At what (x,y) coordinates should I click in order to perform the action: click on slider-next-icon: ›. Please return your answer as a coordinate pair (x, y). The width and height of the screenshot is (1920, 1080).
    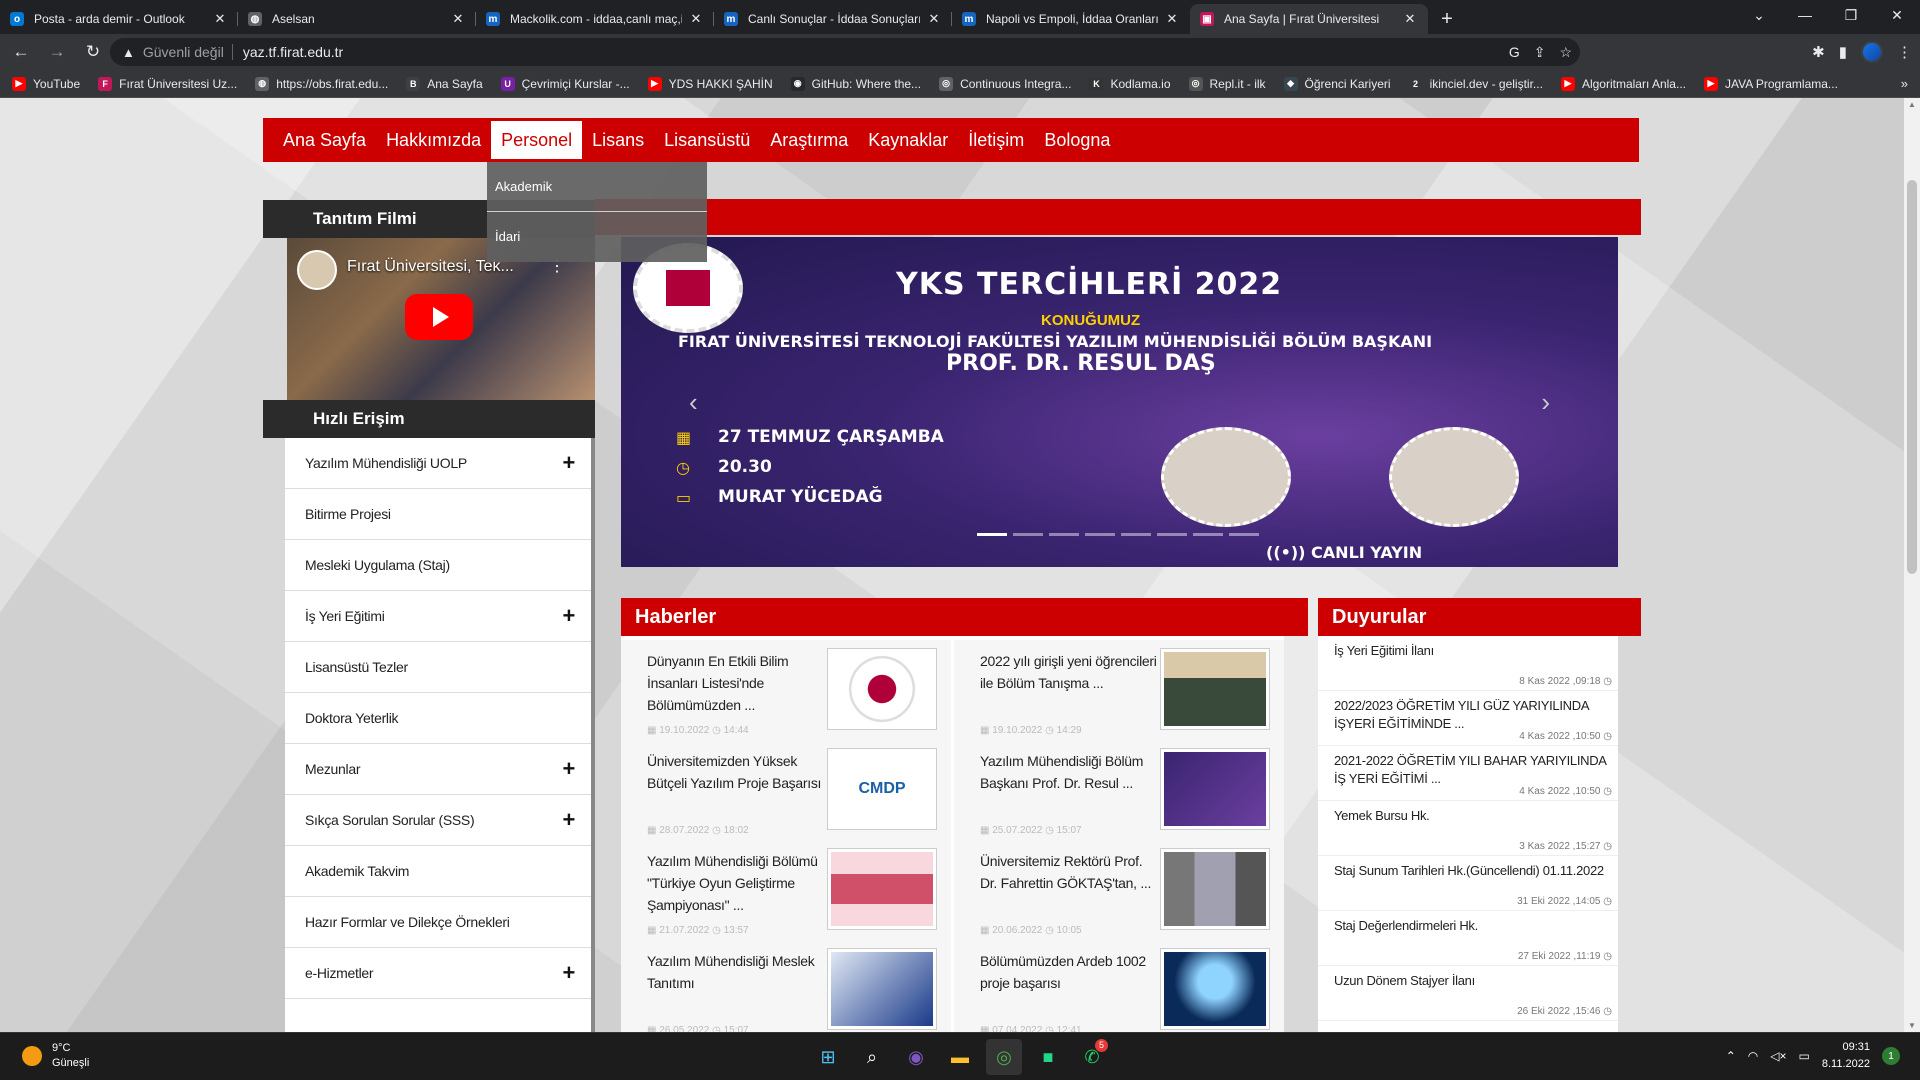
    Looking at the image, I should click on (1545, 402).